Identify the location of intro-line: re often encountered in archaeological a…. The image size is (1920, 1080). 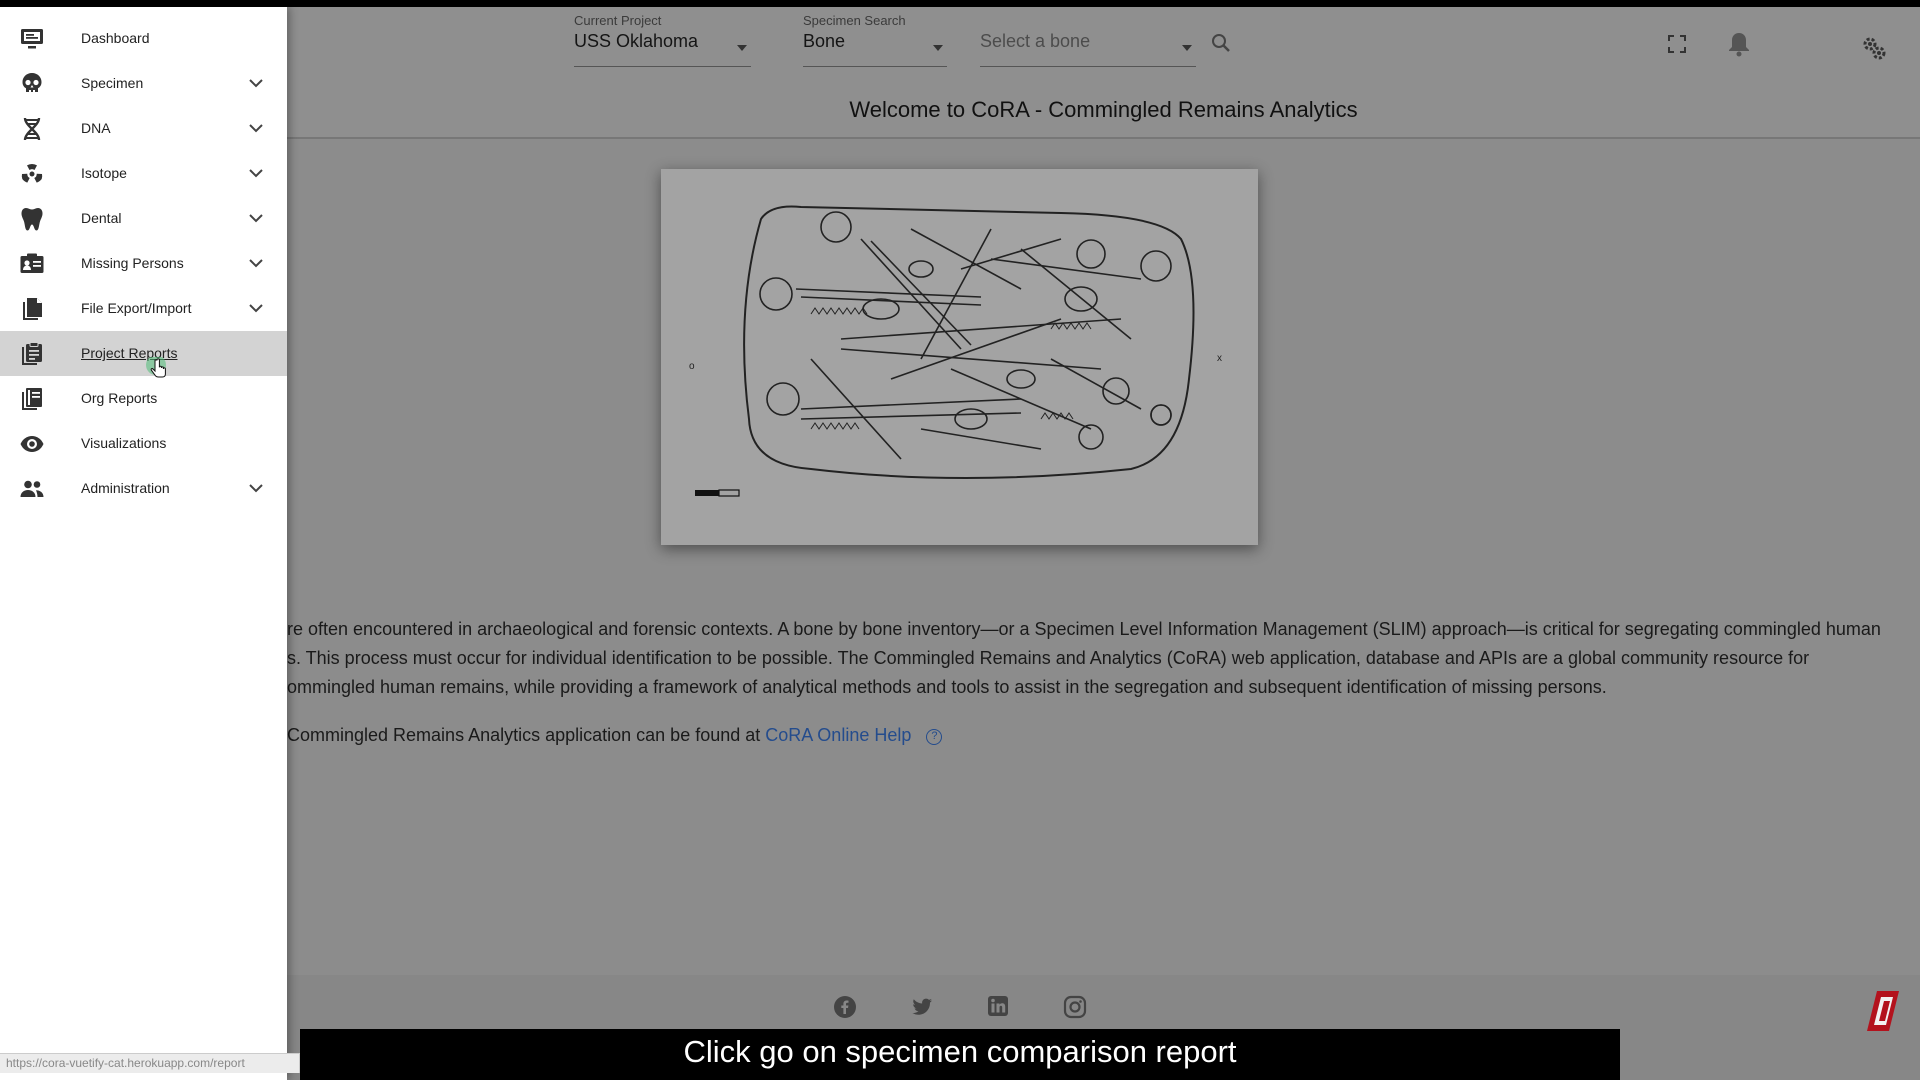
(1084, 629).